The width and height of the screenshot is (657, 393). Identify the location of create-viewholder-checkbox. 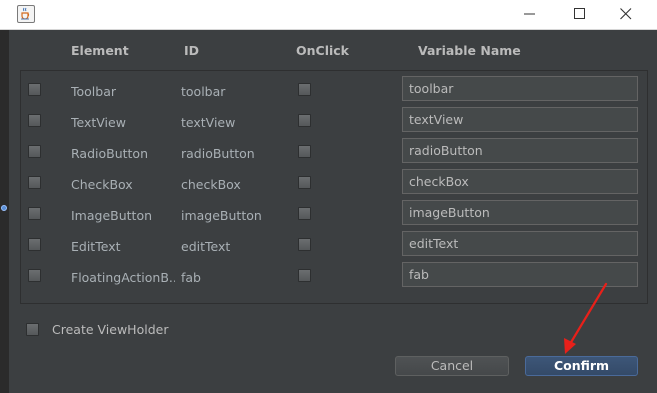
(32, 329).